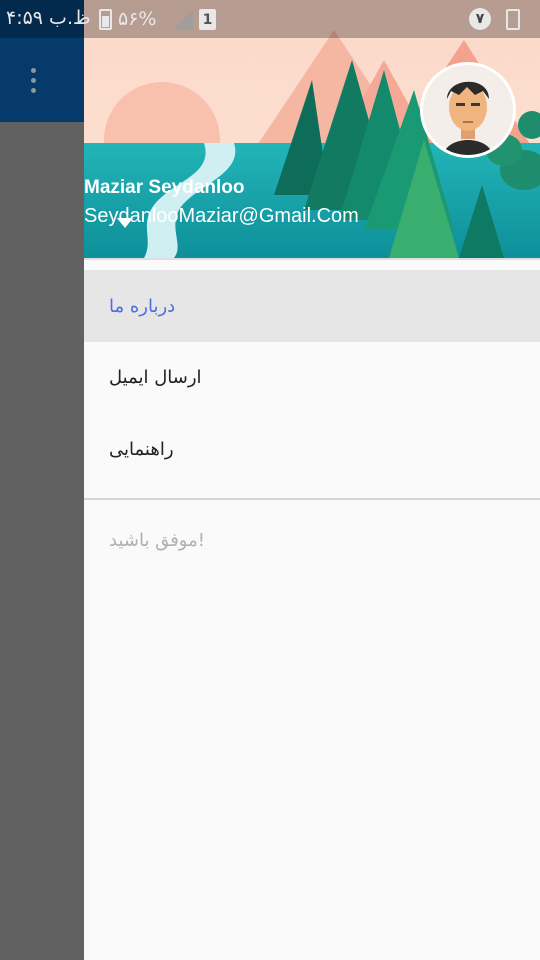 The width and height of the screenshot is (540, 960). I want to click on more-vert-icon, so click(33, 80).